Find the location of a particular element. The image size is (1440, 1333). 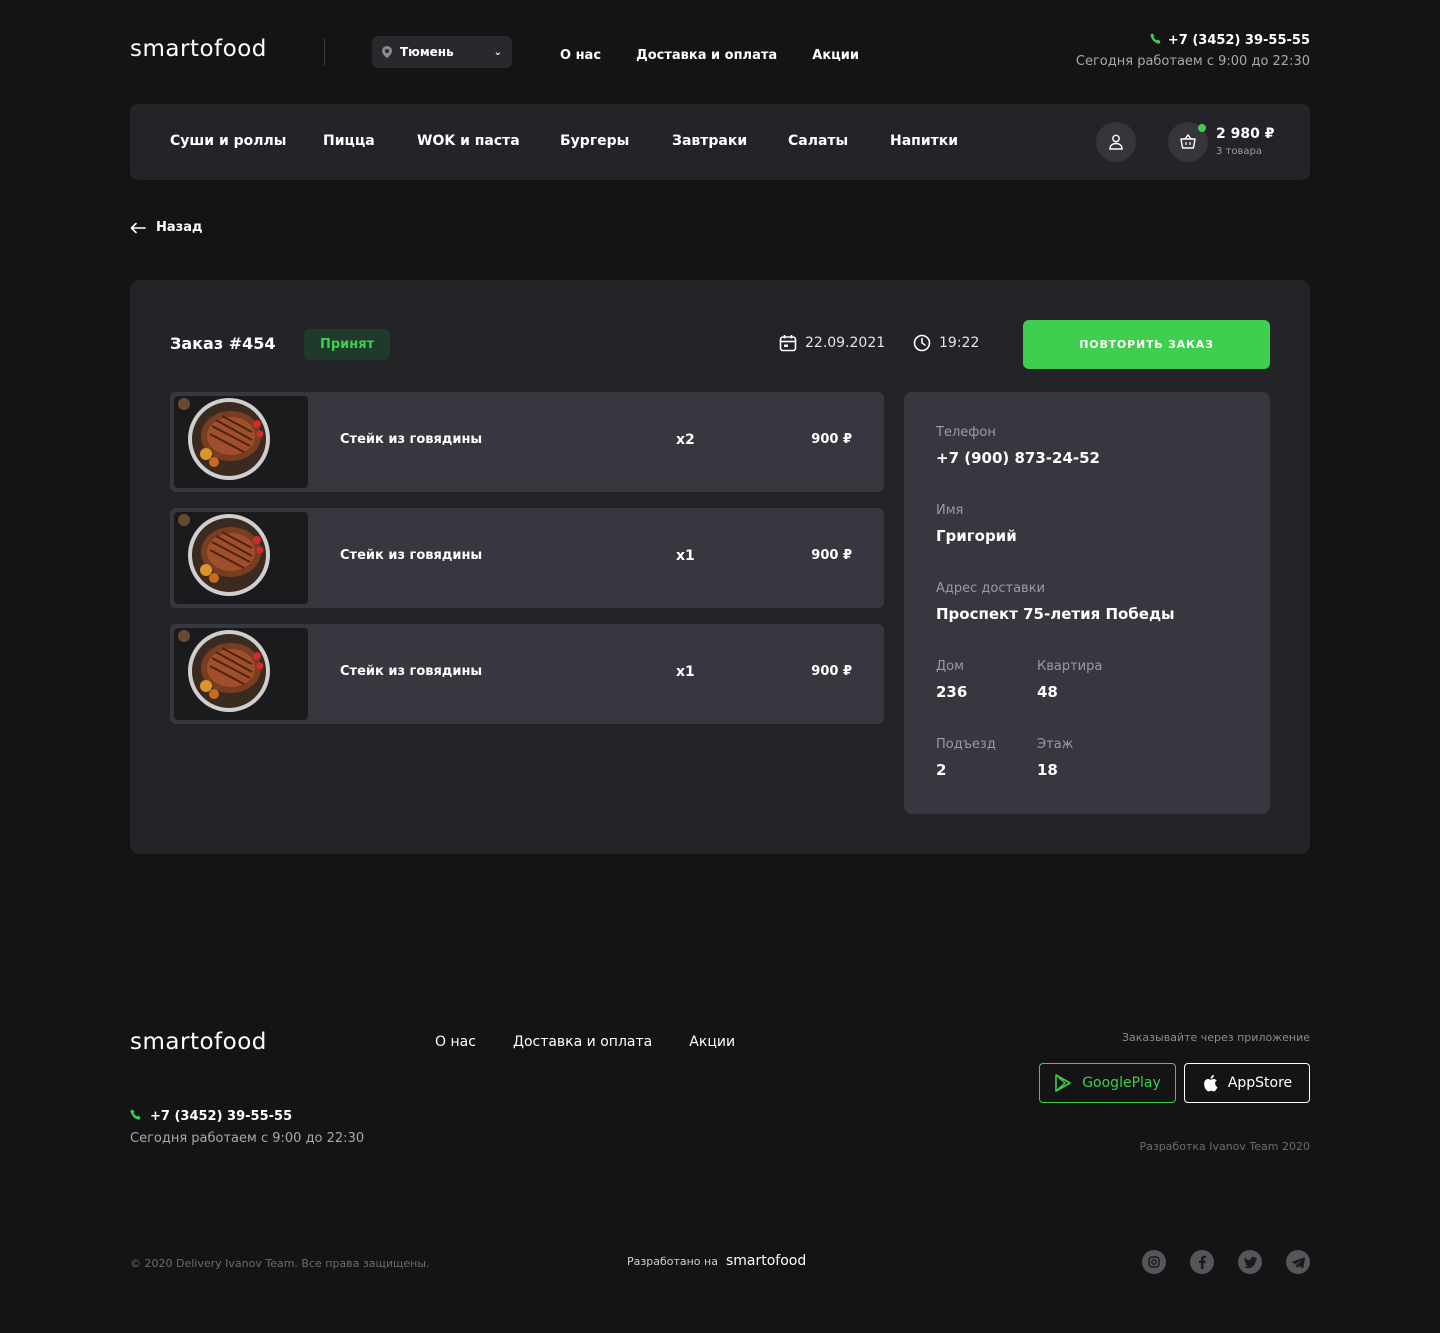

dev-credit: Разработка Ivanov Team 2020 is located at coordinates (1224, 1146).